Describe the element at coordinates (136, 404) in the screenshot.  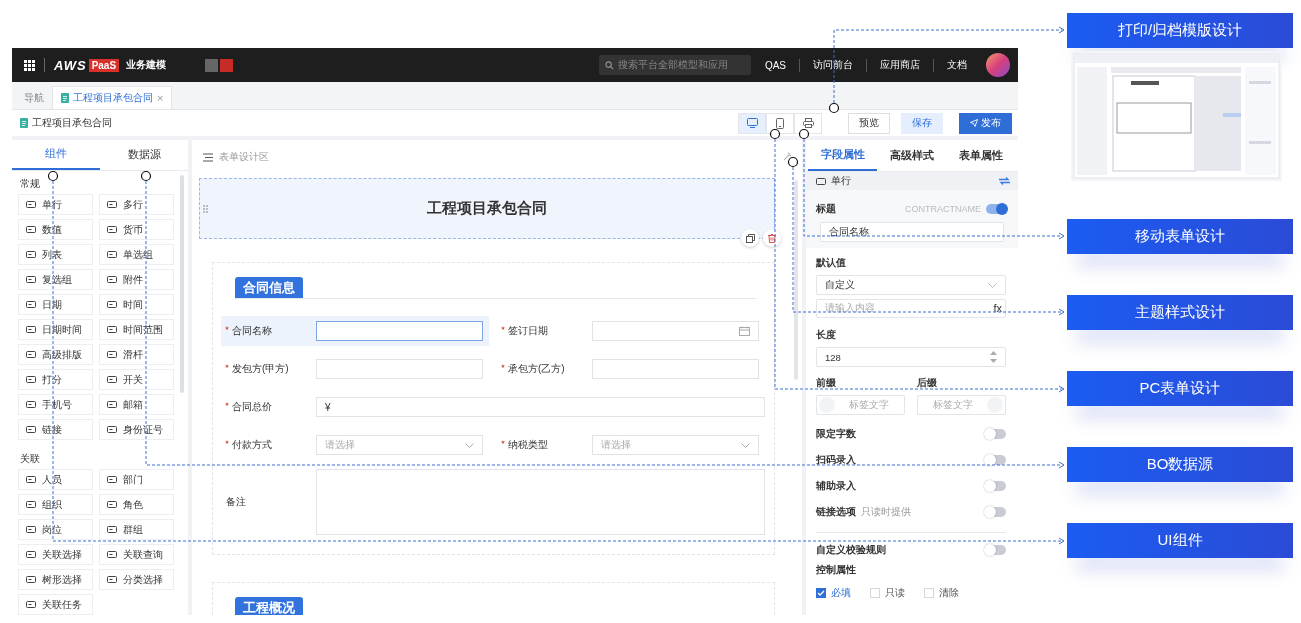
I see `component-item: 邮箱` at that location.